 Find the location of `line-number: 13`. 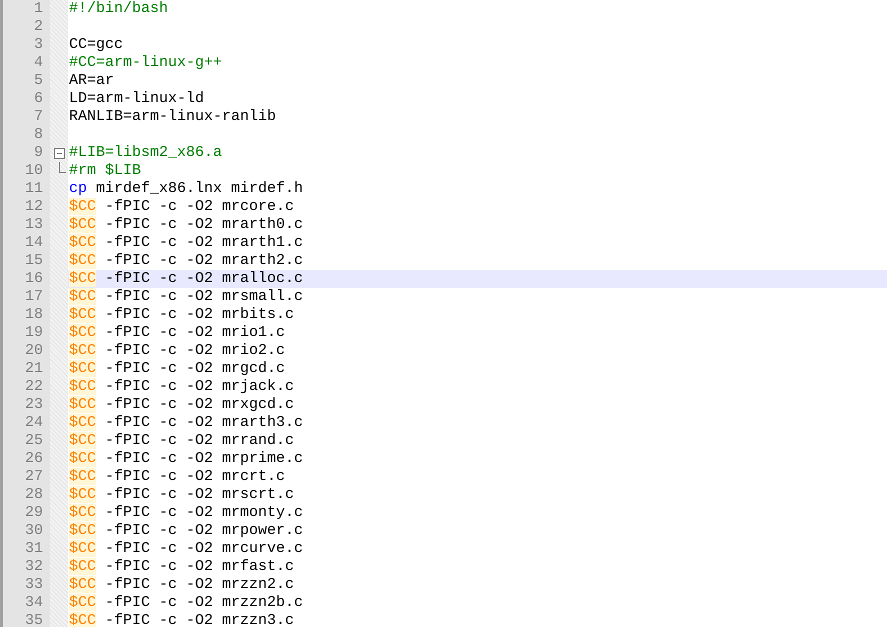

line-number: 13 is located at coordinates (34, 225).